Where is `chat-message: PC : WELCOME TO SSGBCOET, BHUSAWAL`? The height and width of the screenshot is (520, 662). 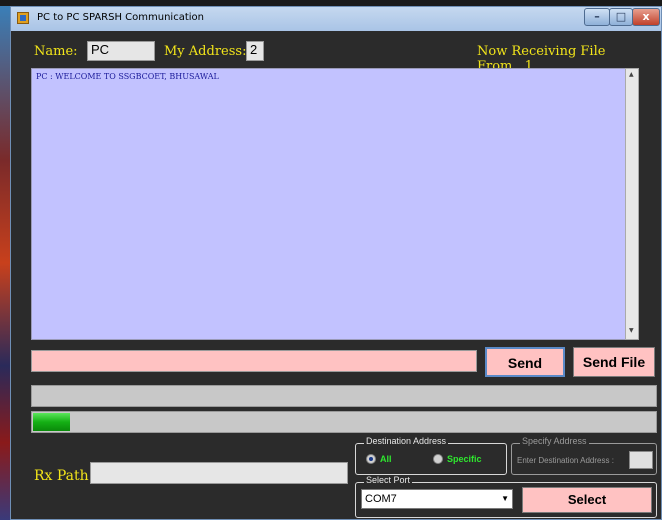 chat-message: PC : WELCOME TO SSGBCOET, BHUSAWAL is located at coordinates (127, 76).